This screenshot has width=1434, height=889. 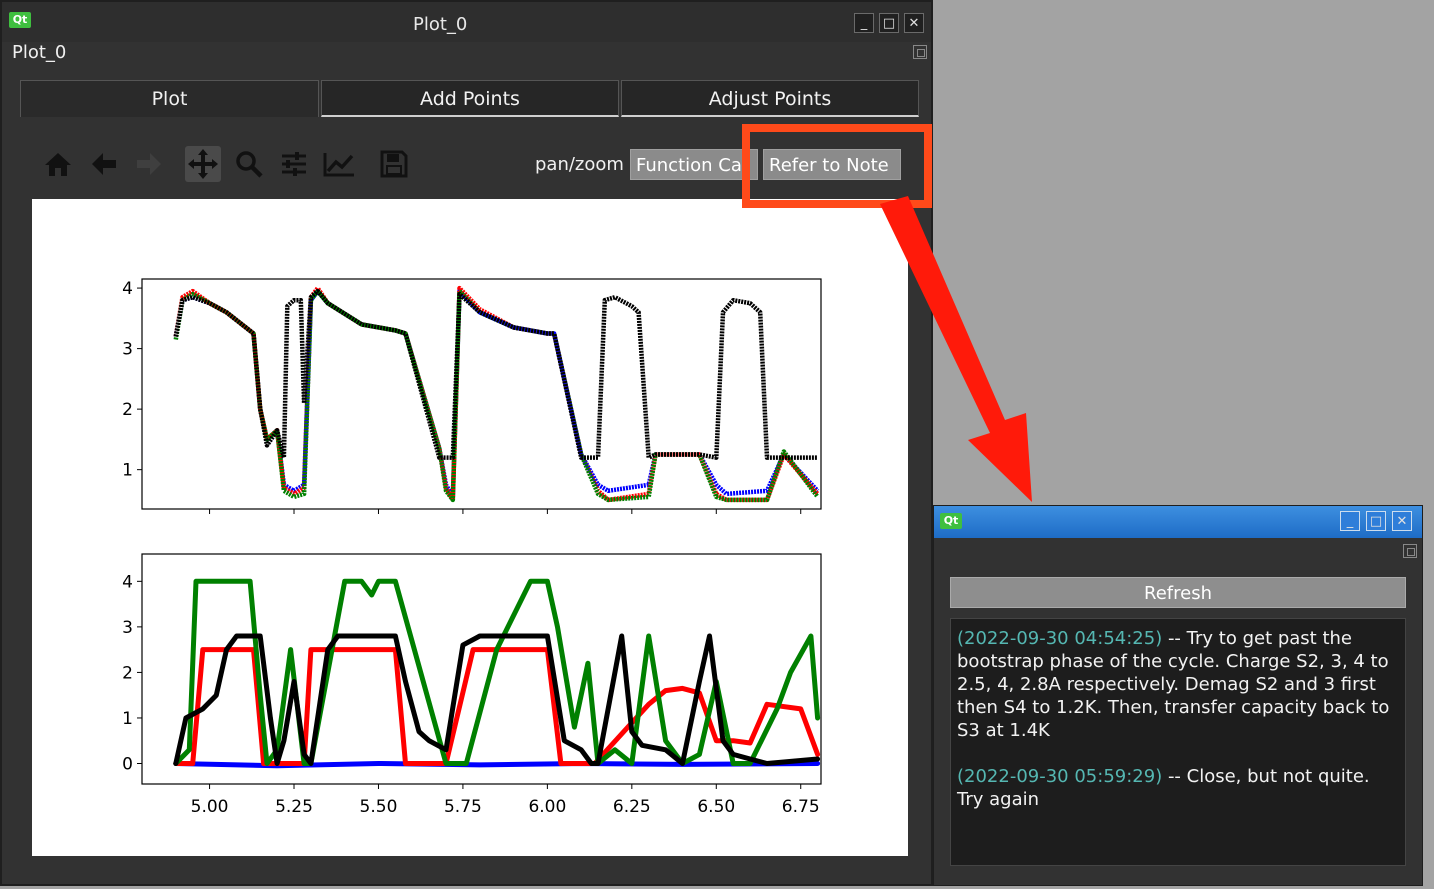 I want to click on x-tick-label: 6.25, so click(x=632, y=807).